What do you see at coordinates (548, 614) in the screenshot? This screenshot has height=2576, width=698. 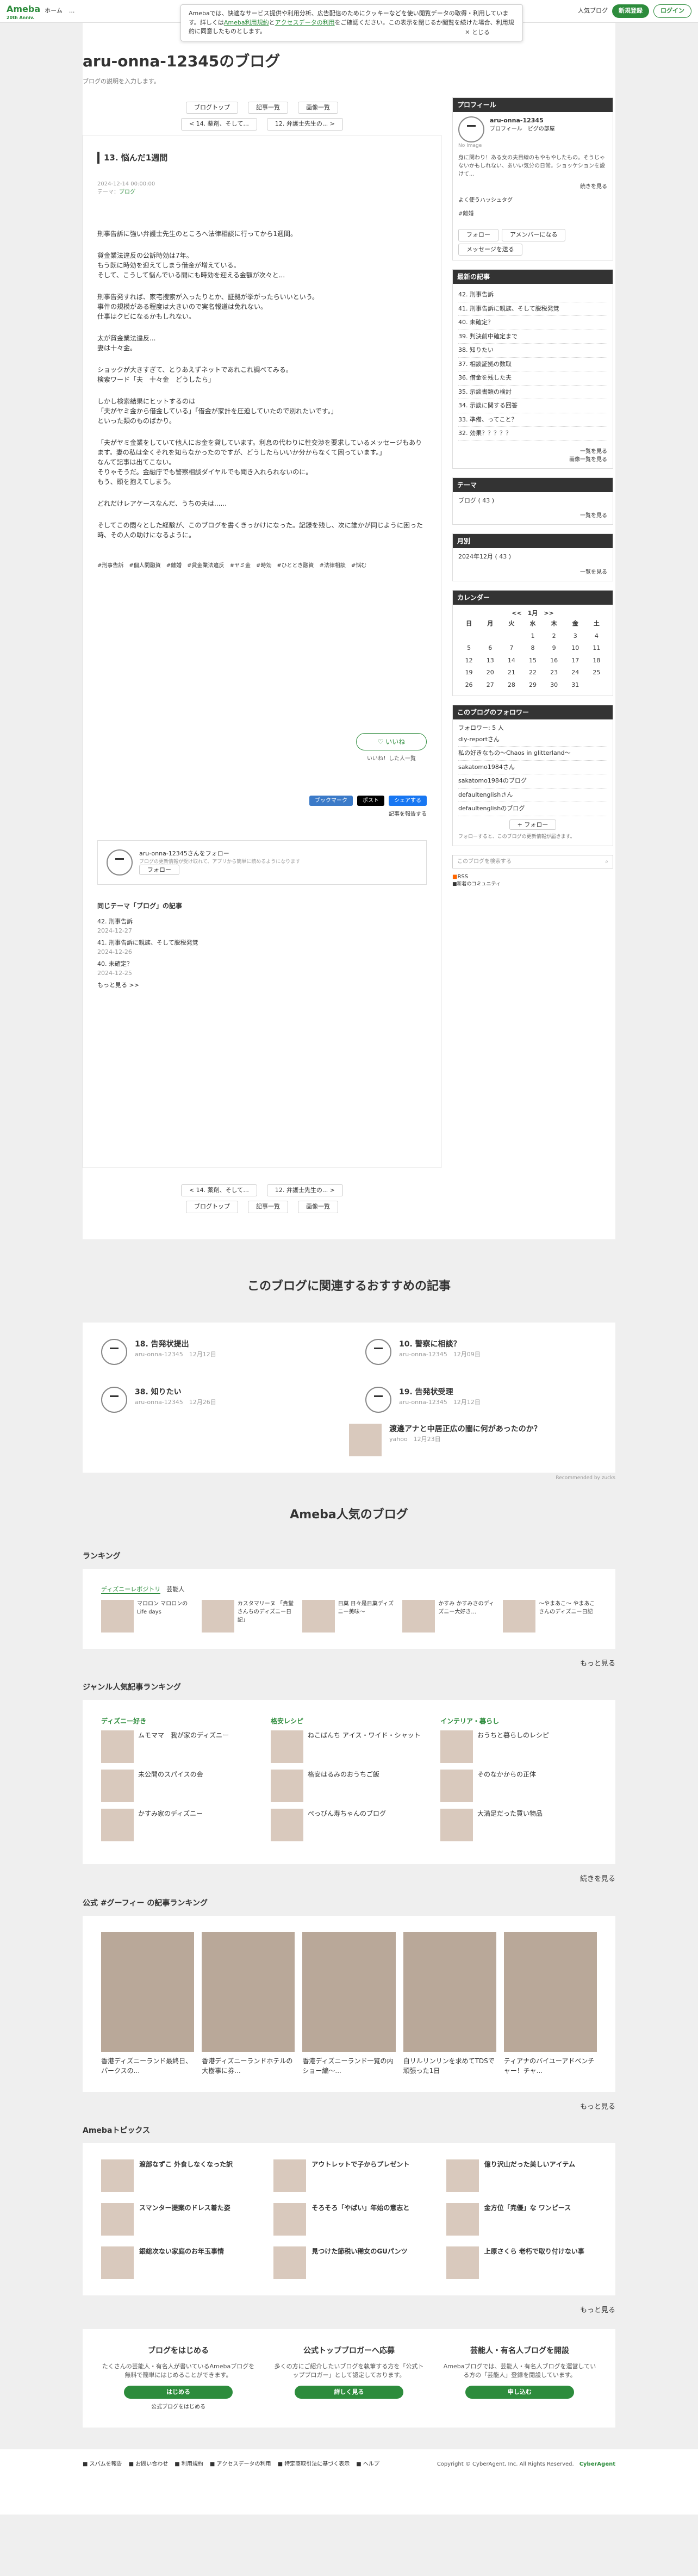 I see `cal-next: >>` at bounding box center [548, 614].